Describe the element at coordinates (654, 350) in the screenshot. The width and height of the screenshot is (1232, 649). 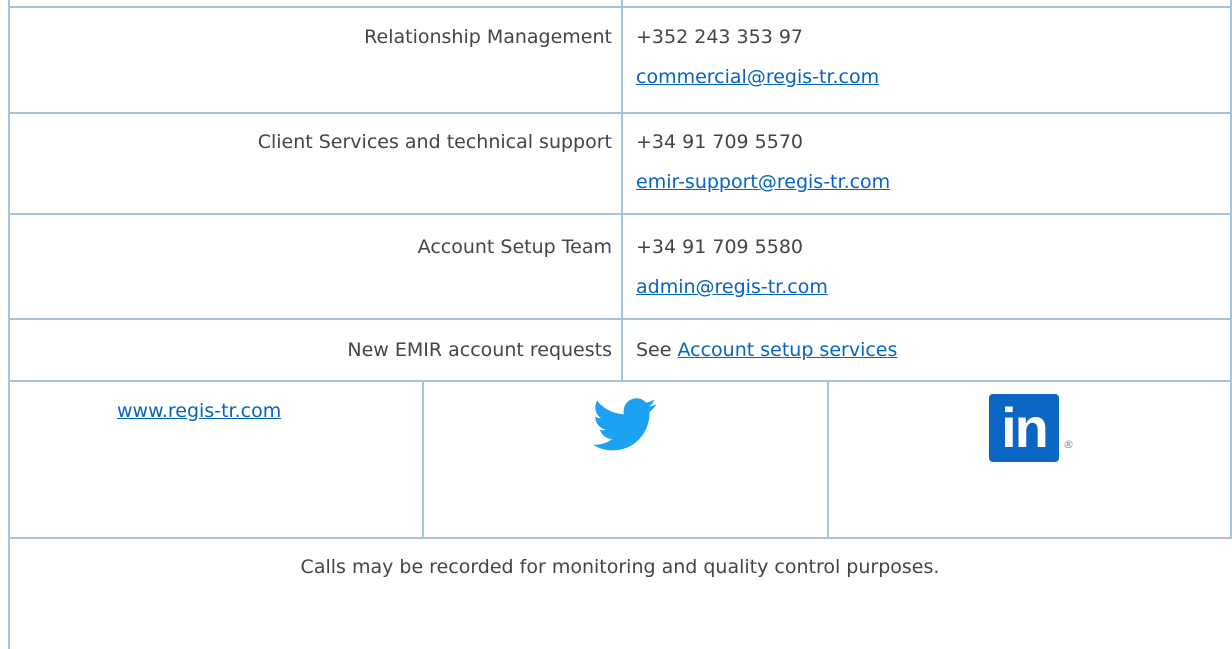
I see `new-account-prefix: See` at that location.